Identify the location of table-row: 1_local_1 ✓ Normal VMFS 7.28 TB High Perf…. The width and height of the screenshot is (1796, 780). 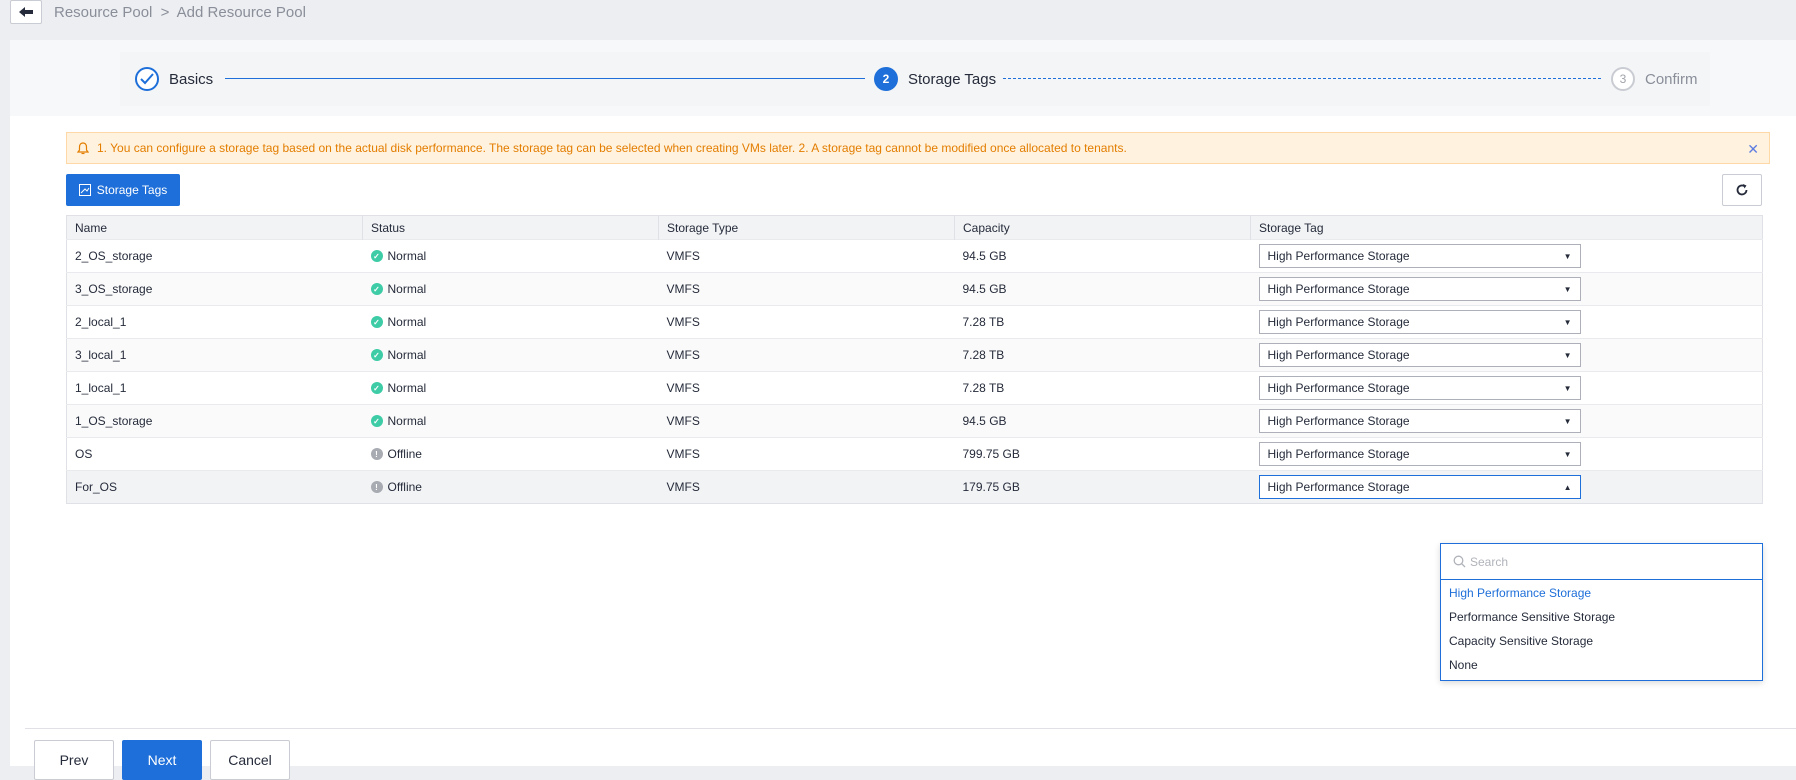
(914, 388).